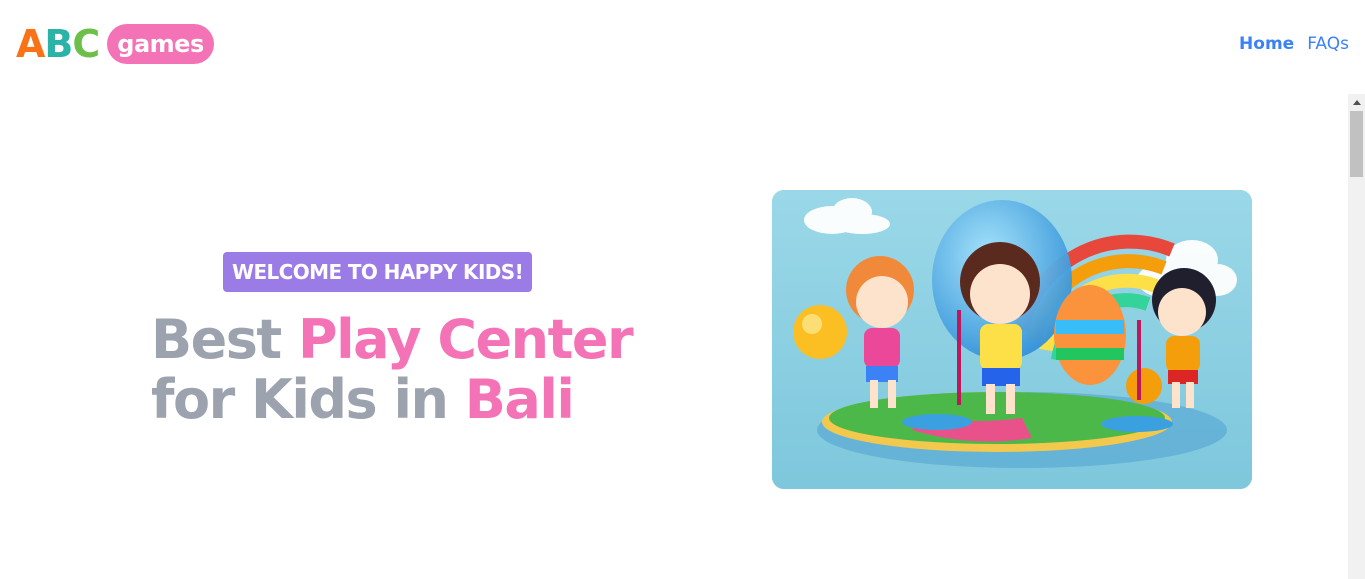 Image resolution: width=1365 pixels, height=579 pixels. What do you see at coordinates (225, 339) in the screenshot?
I see `headline-line1-plain: Best` at bounding box center [225, 339].